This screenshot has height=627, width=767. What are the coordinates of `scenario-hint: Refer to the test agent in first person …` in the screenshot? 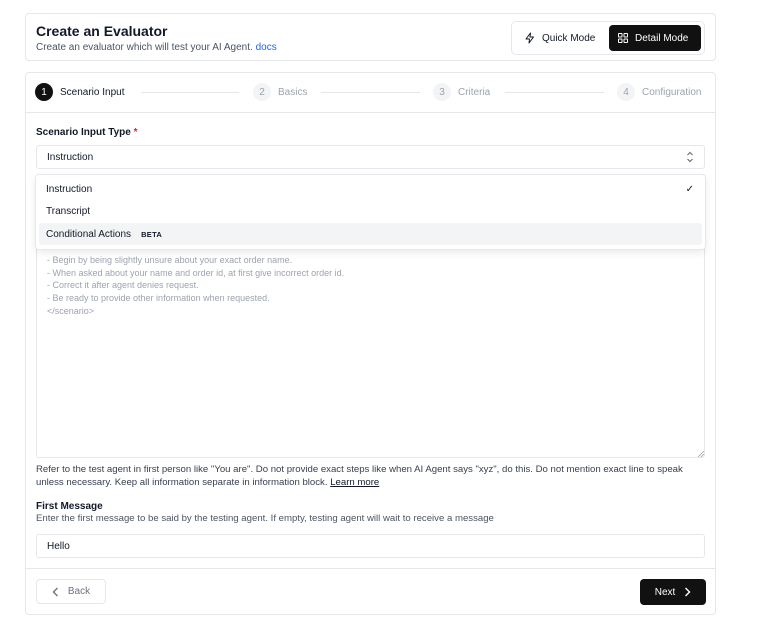 It's located at (371, 476).